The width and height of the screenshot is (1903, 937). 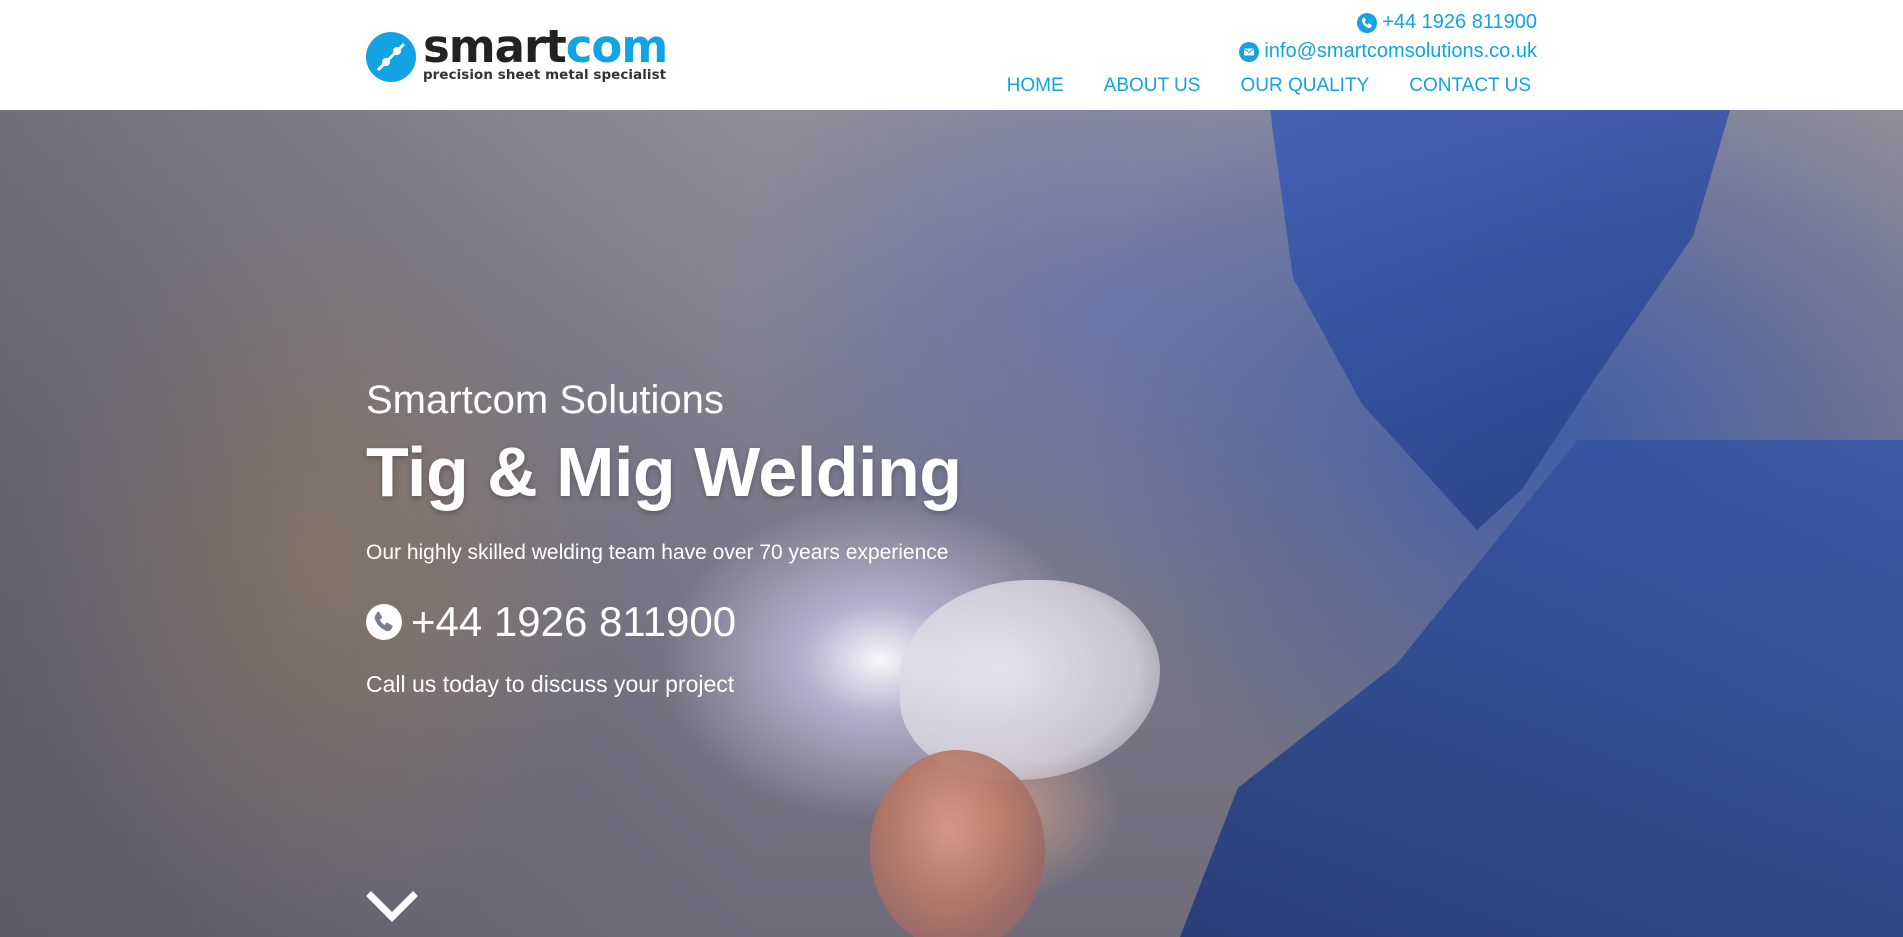 I want to click on scroll-down-button, so click(x=392, y=907).